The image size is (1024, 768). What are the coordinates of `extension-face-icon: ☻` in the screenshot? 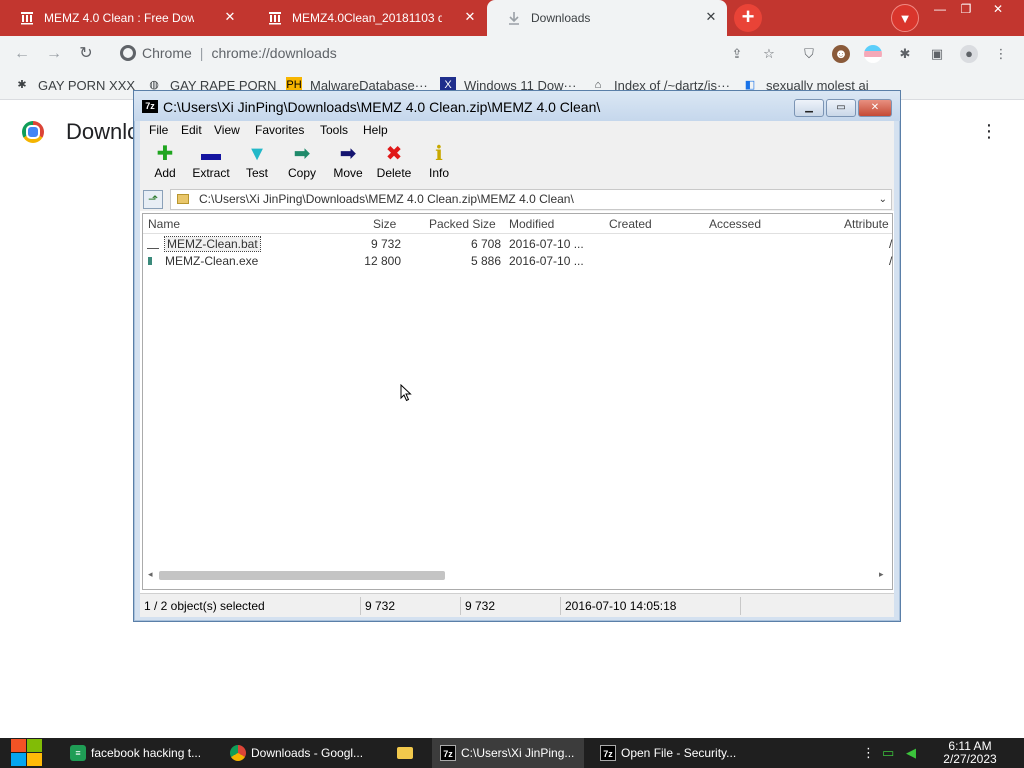 It's located at (841, 54).